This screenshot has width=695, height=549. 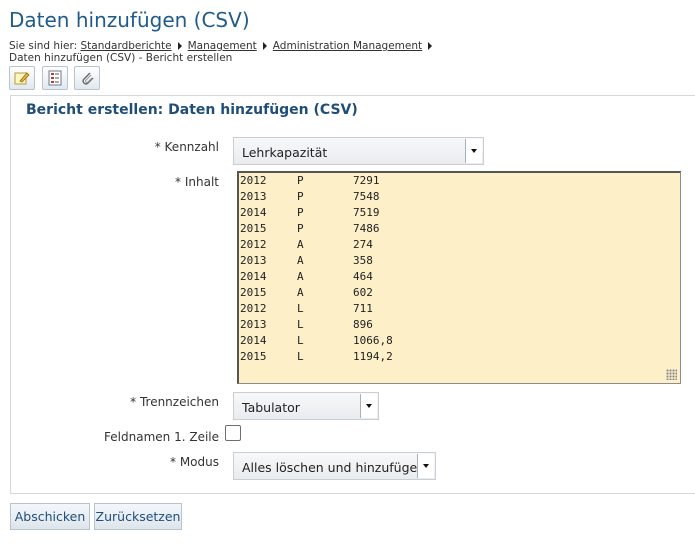 I want to click on modus-select: Alles löschen und hinzufügen, so click(x=334, y=466).